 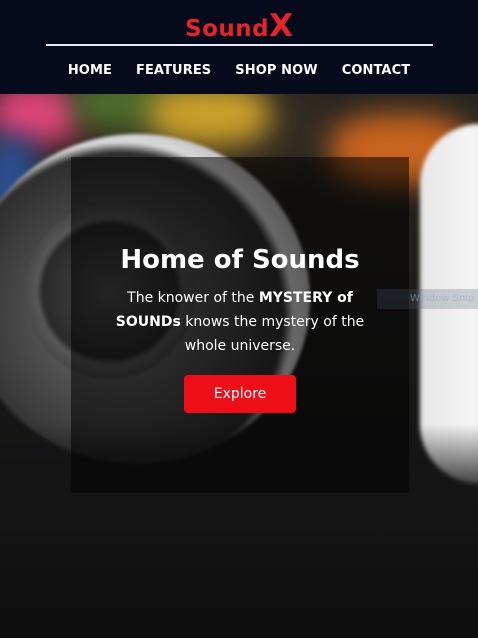 I want to click on nav-features-link: FEATURES, so click(x=173, y=72).